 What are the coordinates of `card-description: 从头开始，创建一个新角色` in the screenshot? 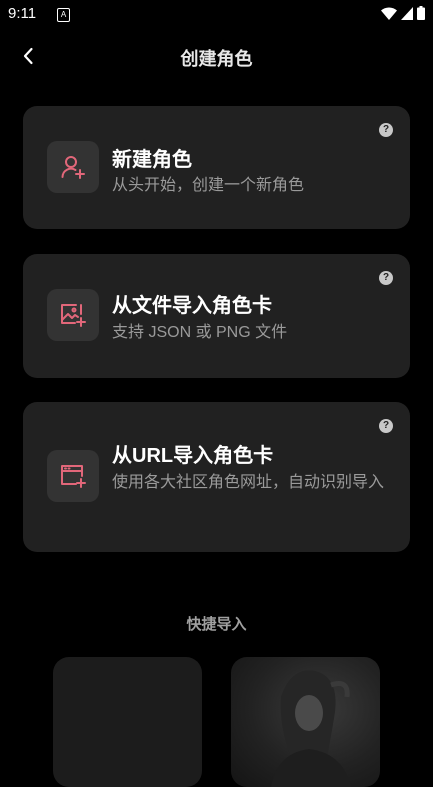 It's located at (208, 185).